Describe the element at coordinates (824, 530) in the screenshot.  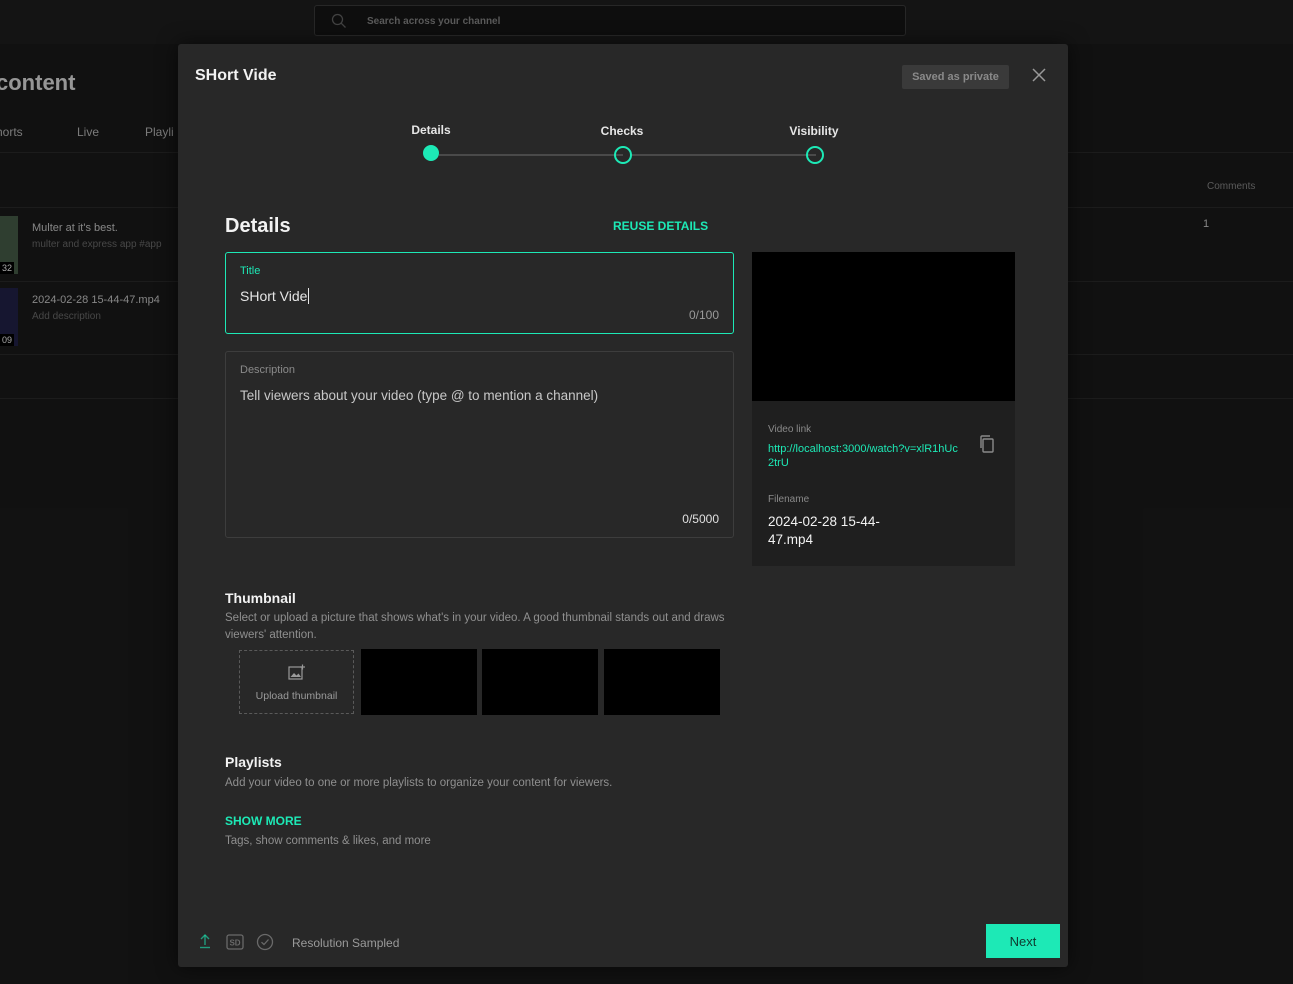
I see `filename-value: 2024-02-28 15-44-47.mp4` at that location.